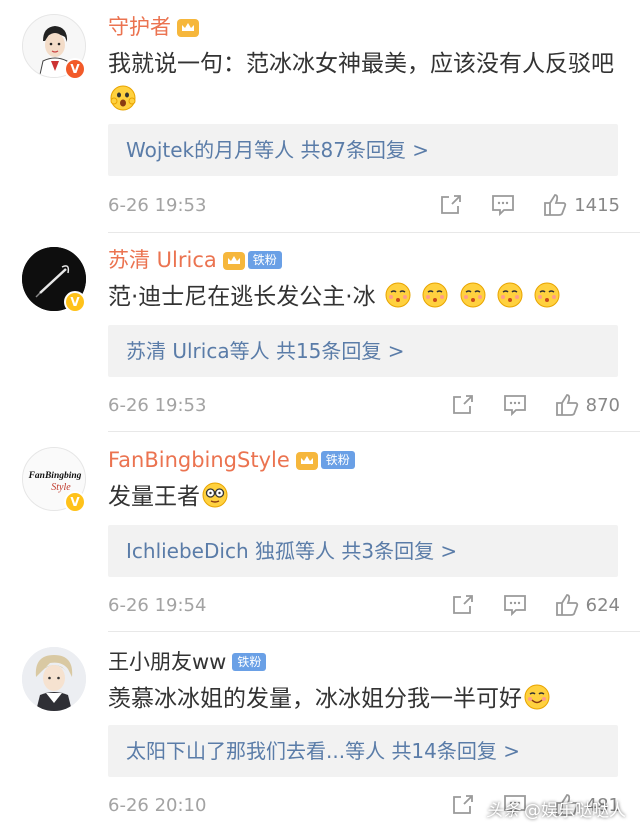  Describe the element at coordinates (597, 205) in the screenshot. I see `like-count: 1415` at that location.